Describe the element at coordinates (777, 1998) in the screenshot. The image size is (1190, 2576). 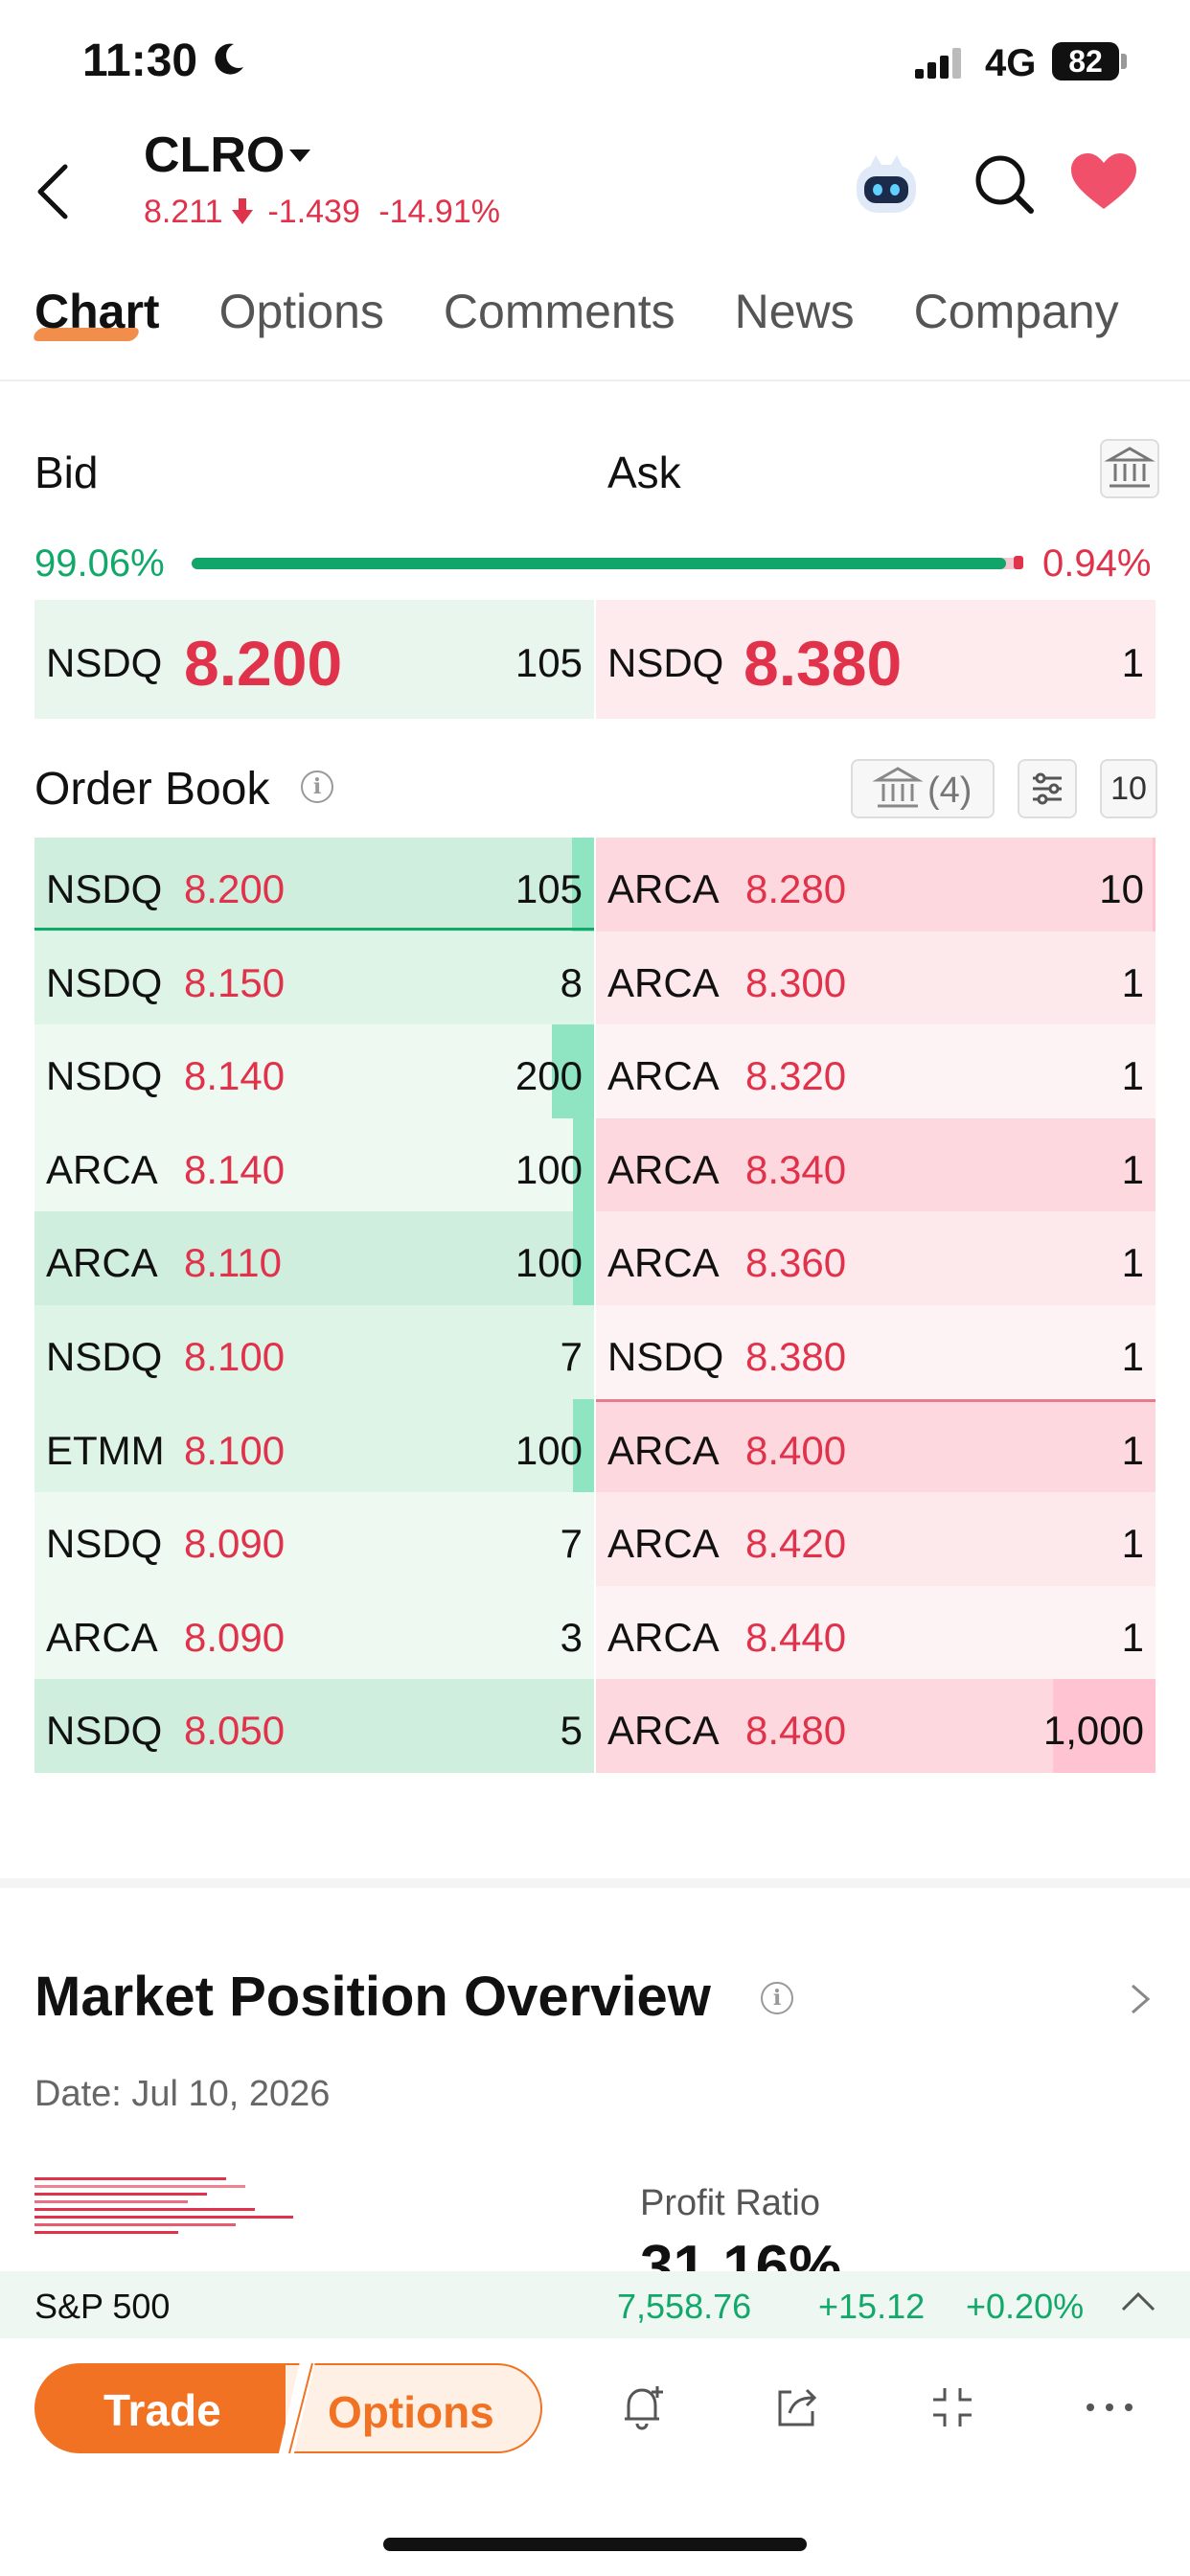
I see `market-position-info-icon: i` at that location.